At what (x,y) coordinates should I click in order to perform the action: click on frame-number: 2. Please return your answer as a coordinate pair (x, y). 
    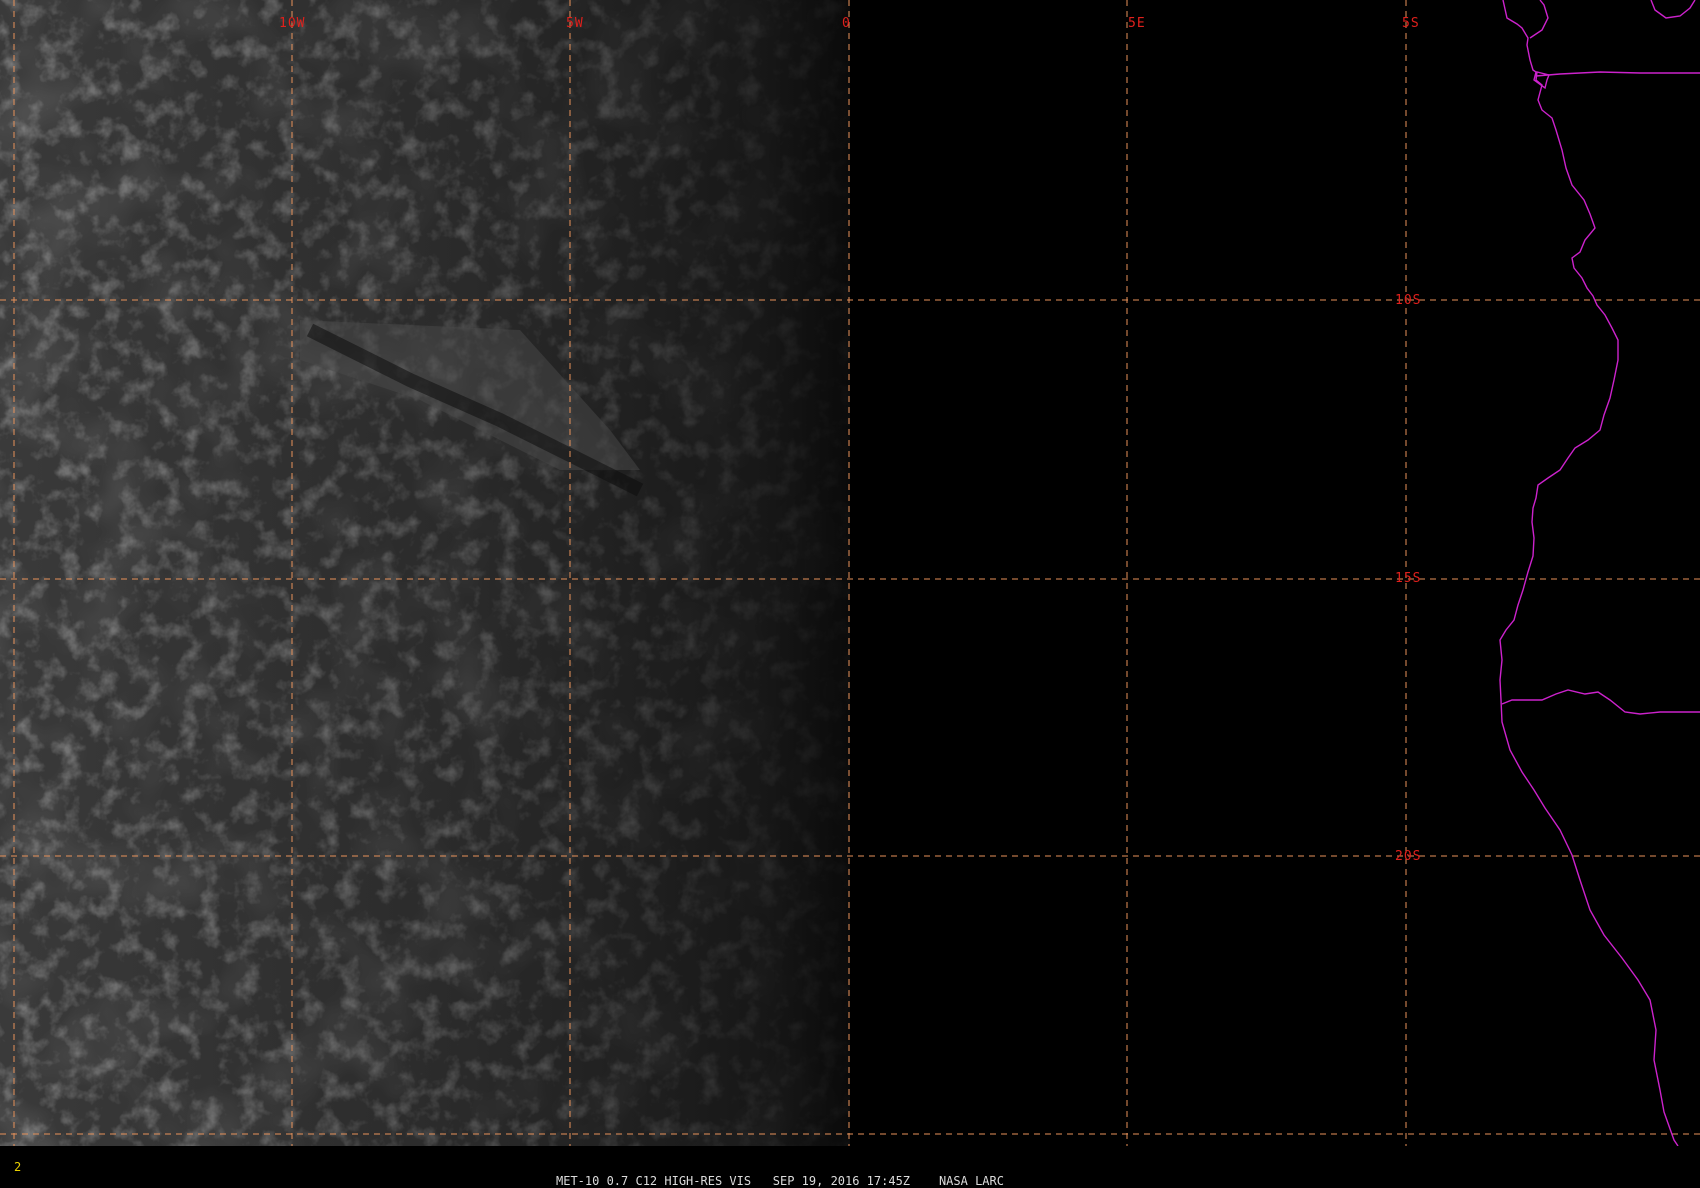
    Looking at the image, I should click on (18, 1167).